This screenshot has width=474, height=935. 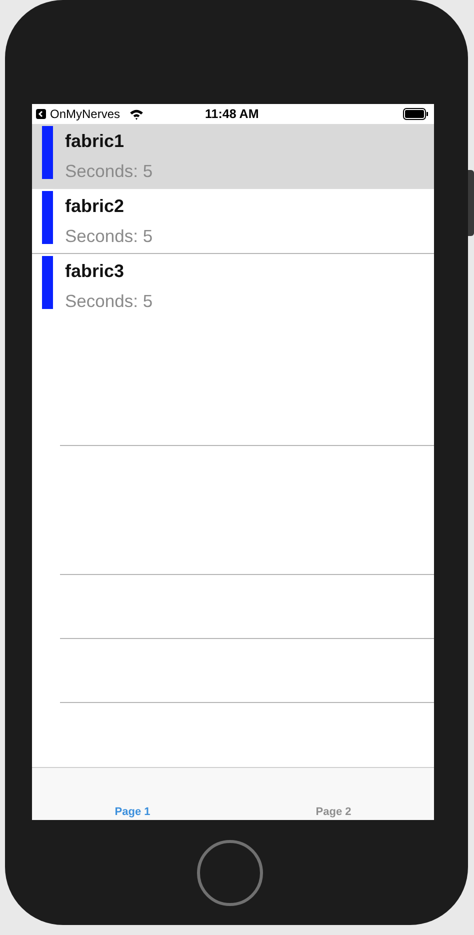 I want to click on list-row: fabric2 Seconds: 5, so click(x=233, y=221).